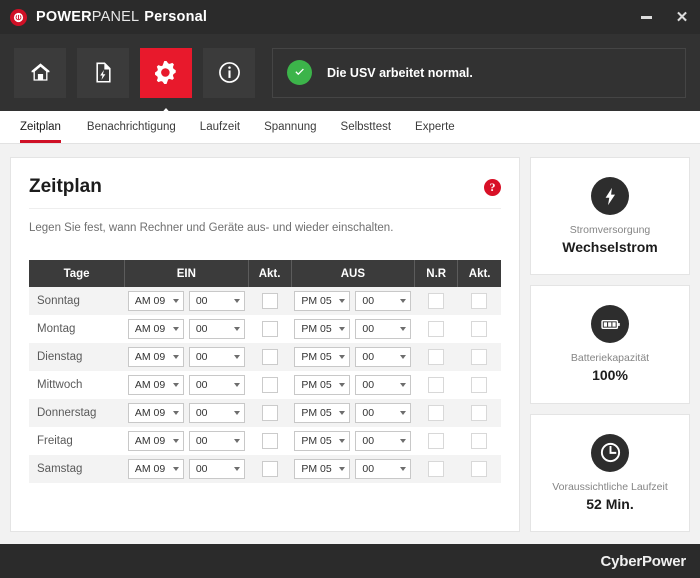 The image size is (700, 578). What do you see at coordinates (492, 187) in the screenshot?
I see `help-icon: ?` at bounding box center [492, 187].